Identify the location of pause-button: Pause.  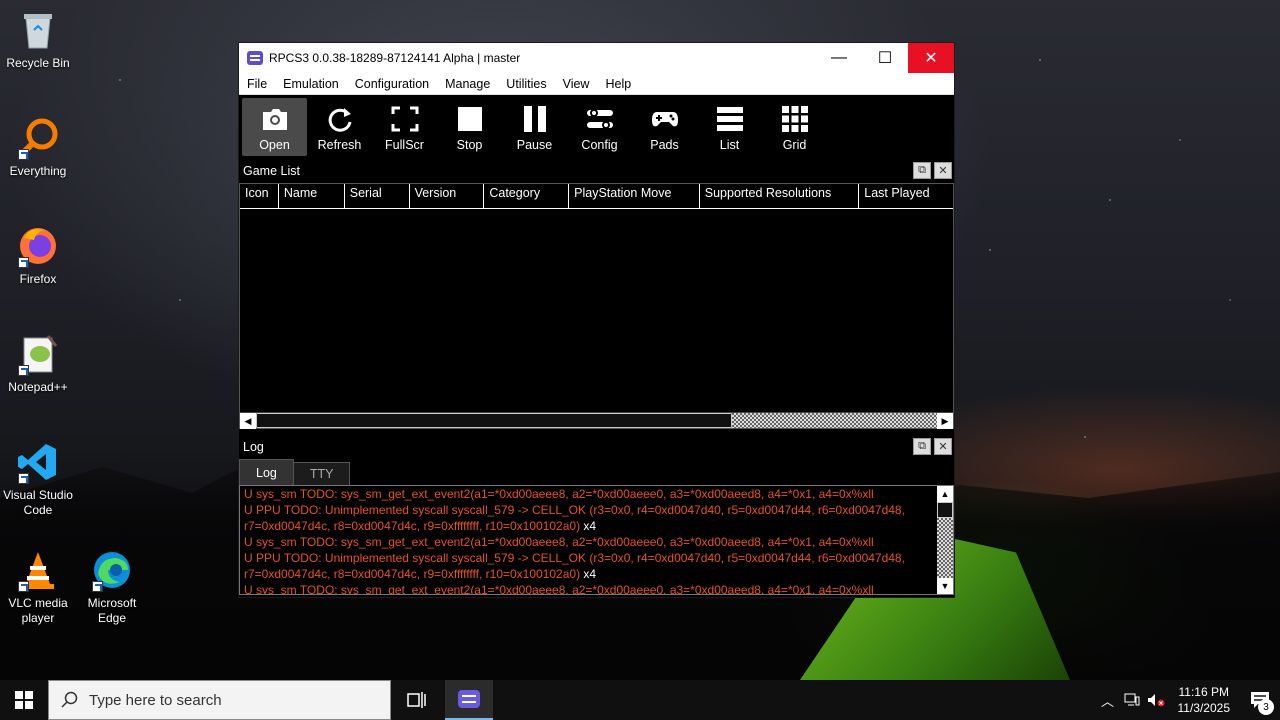
(534, 127).